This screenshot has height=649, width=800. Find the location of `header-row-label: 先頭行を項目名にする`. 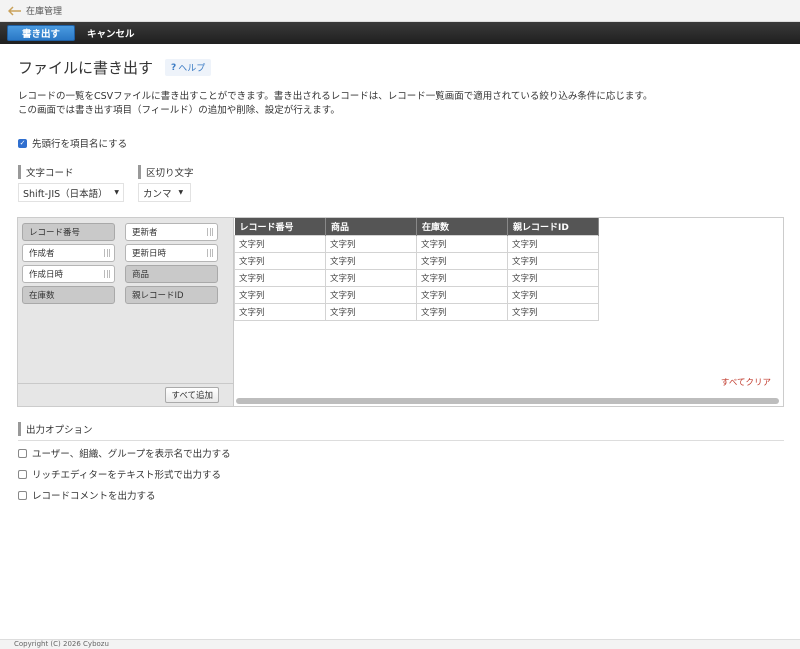

header-row-label: 先頭行を項目名にする is located at coordinates (80, 144).